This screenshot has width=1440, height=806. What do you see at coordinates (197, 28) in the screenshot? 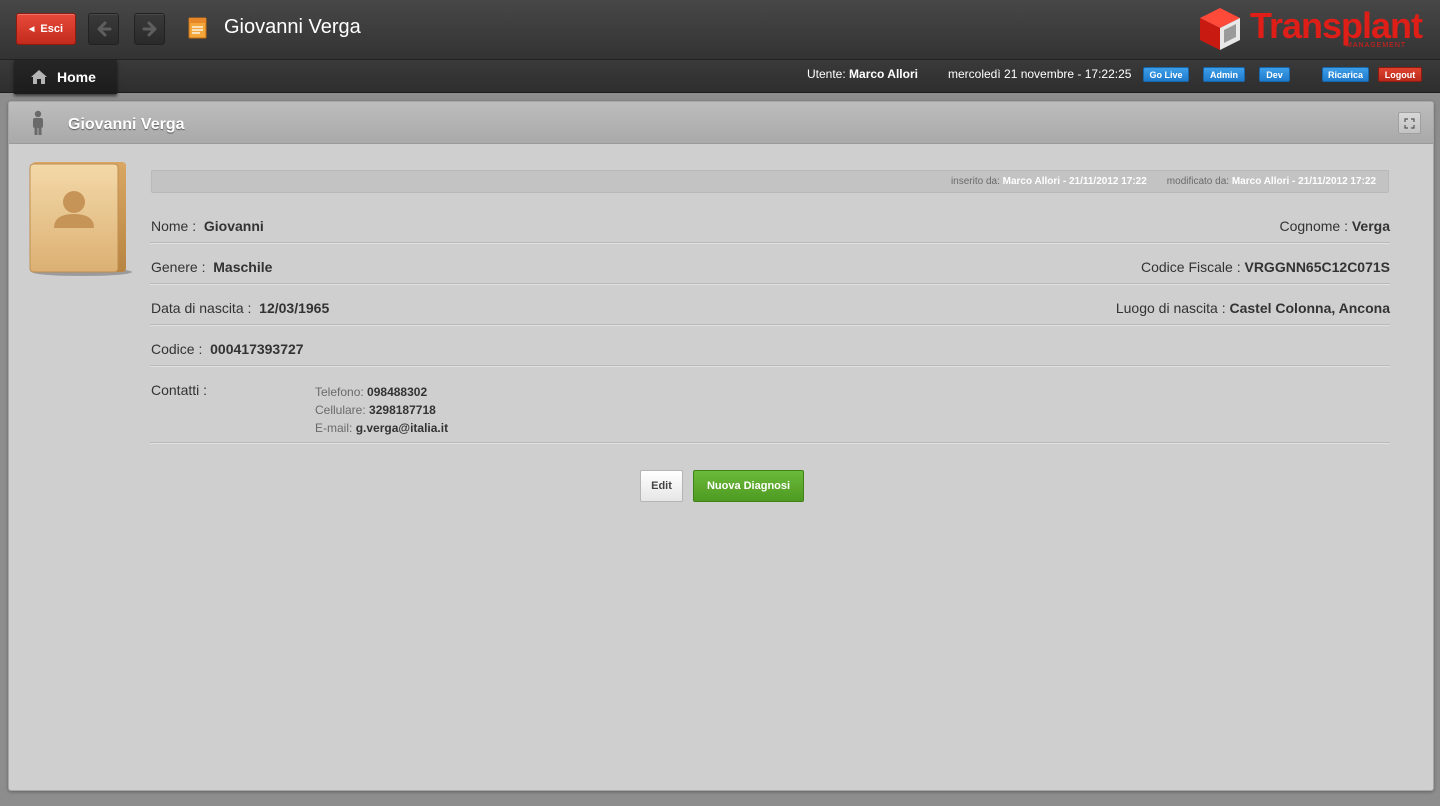
I see `document-icon` at bounding box center [197, 28].